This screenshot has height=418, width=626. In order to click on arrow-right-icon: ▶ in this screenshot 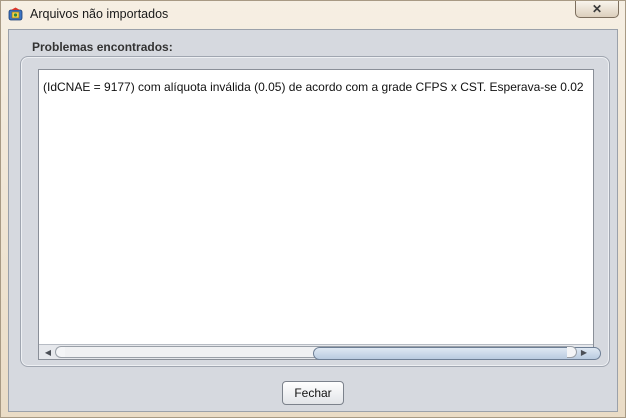, I will do `click(584, 352)`.